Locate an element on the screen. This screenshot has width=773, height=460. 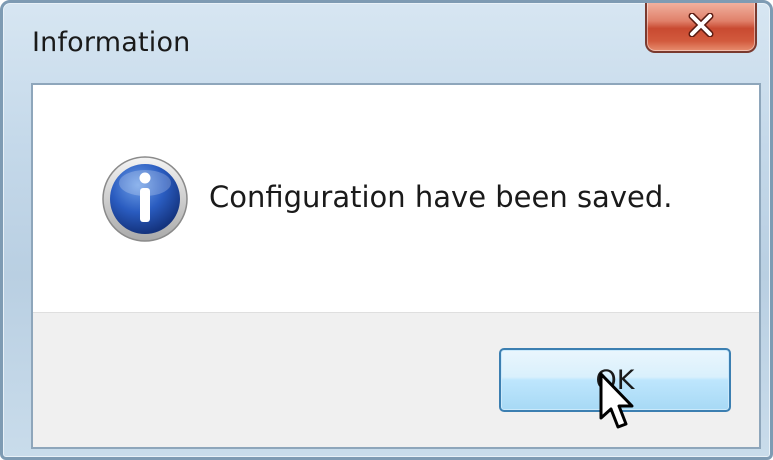
close-button is located at coordinates (701, 28).